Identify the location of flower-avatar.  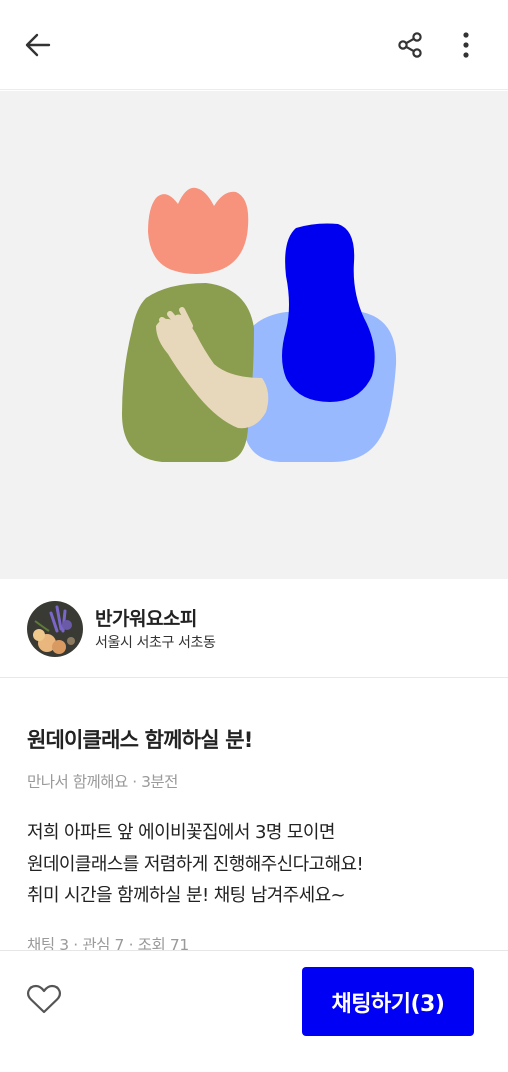
(55, 629).